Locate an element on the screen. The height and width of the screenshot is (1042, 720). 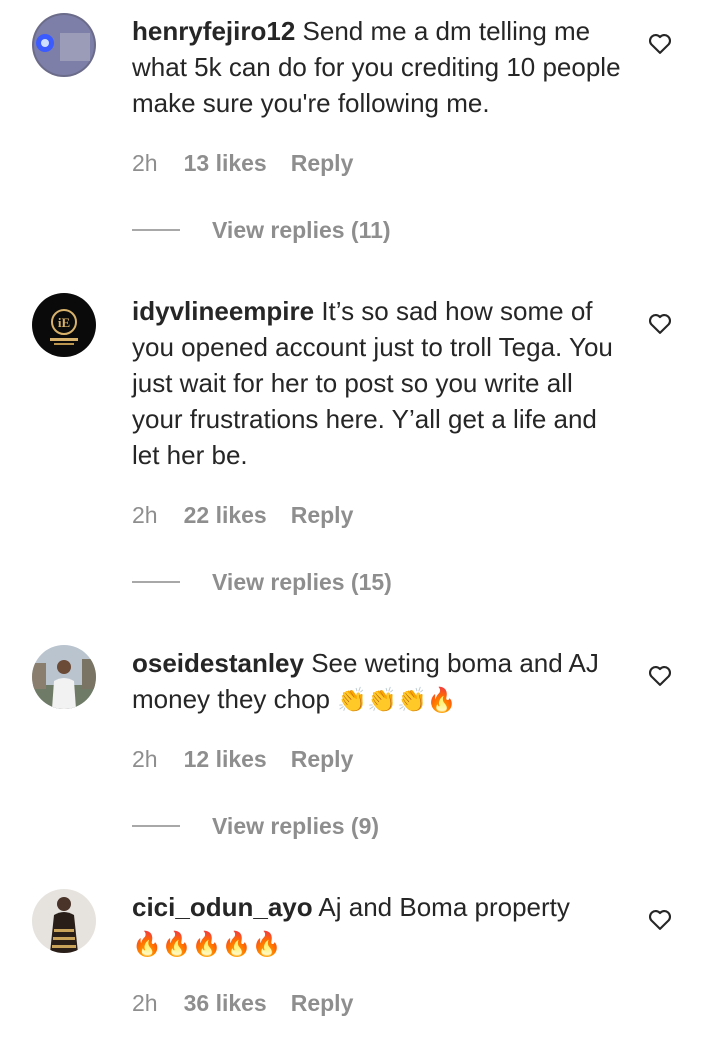
comment-body: cici_odun_ayo Aj and Boma property 🔥🔥🔥🔥🔥 is located at coordinates (377, 925).